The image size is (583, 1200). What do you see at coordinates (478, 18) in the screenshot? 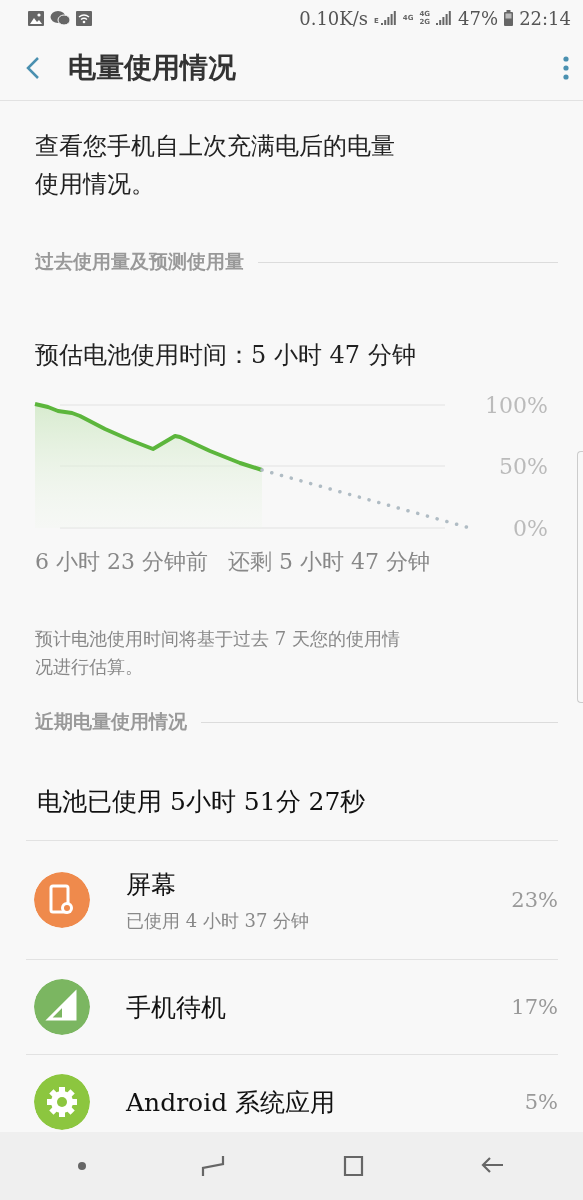
I see `battery-percent: 47%` at bounding box center [478, 18].